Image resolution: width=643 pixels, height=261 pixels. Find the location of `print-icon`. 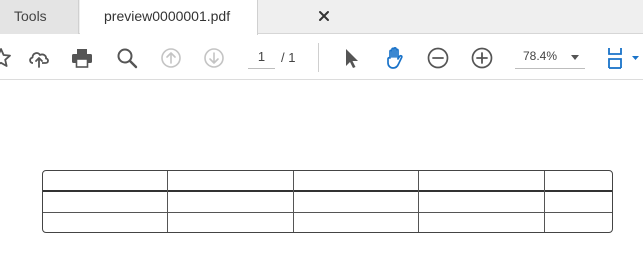

print-icon is located at coordinates (82, 58).